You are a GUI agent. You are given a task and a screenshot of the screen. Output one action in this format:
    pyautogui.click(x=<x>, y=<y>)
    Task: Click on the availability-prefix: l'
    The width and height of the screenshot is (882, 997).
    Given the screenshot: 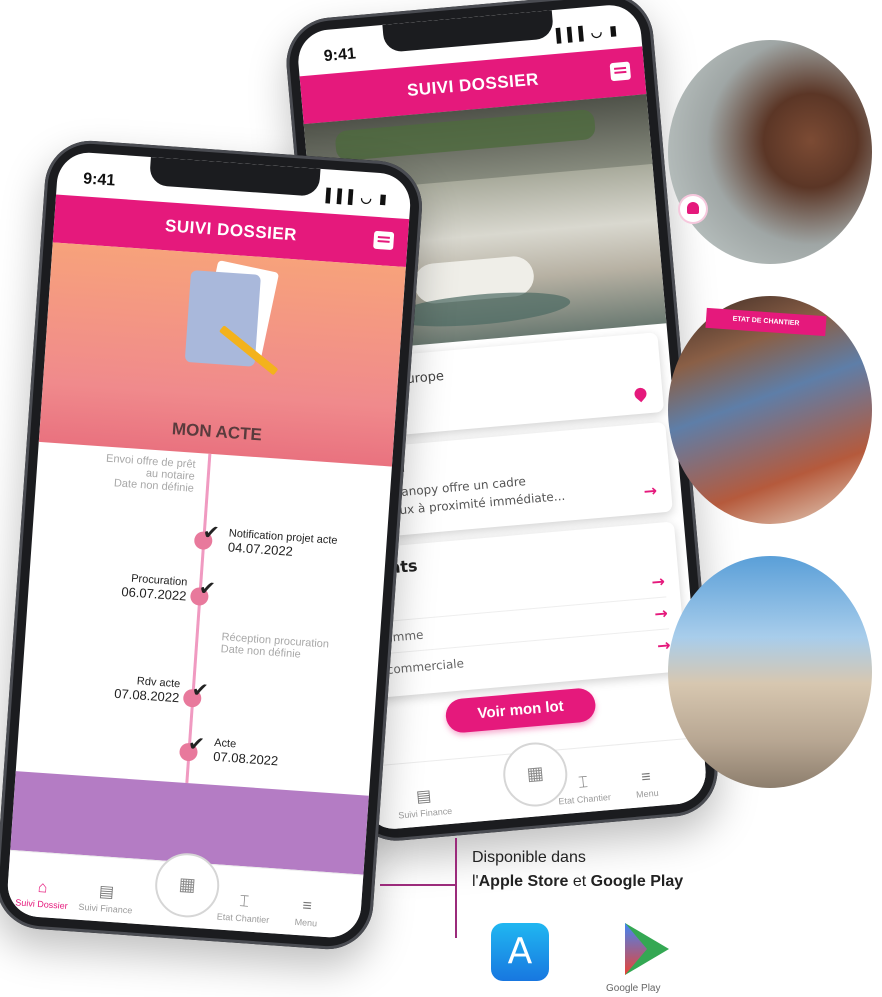 What is the action you would take?
    pyautogui.click(x=475, y=881)
    